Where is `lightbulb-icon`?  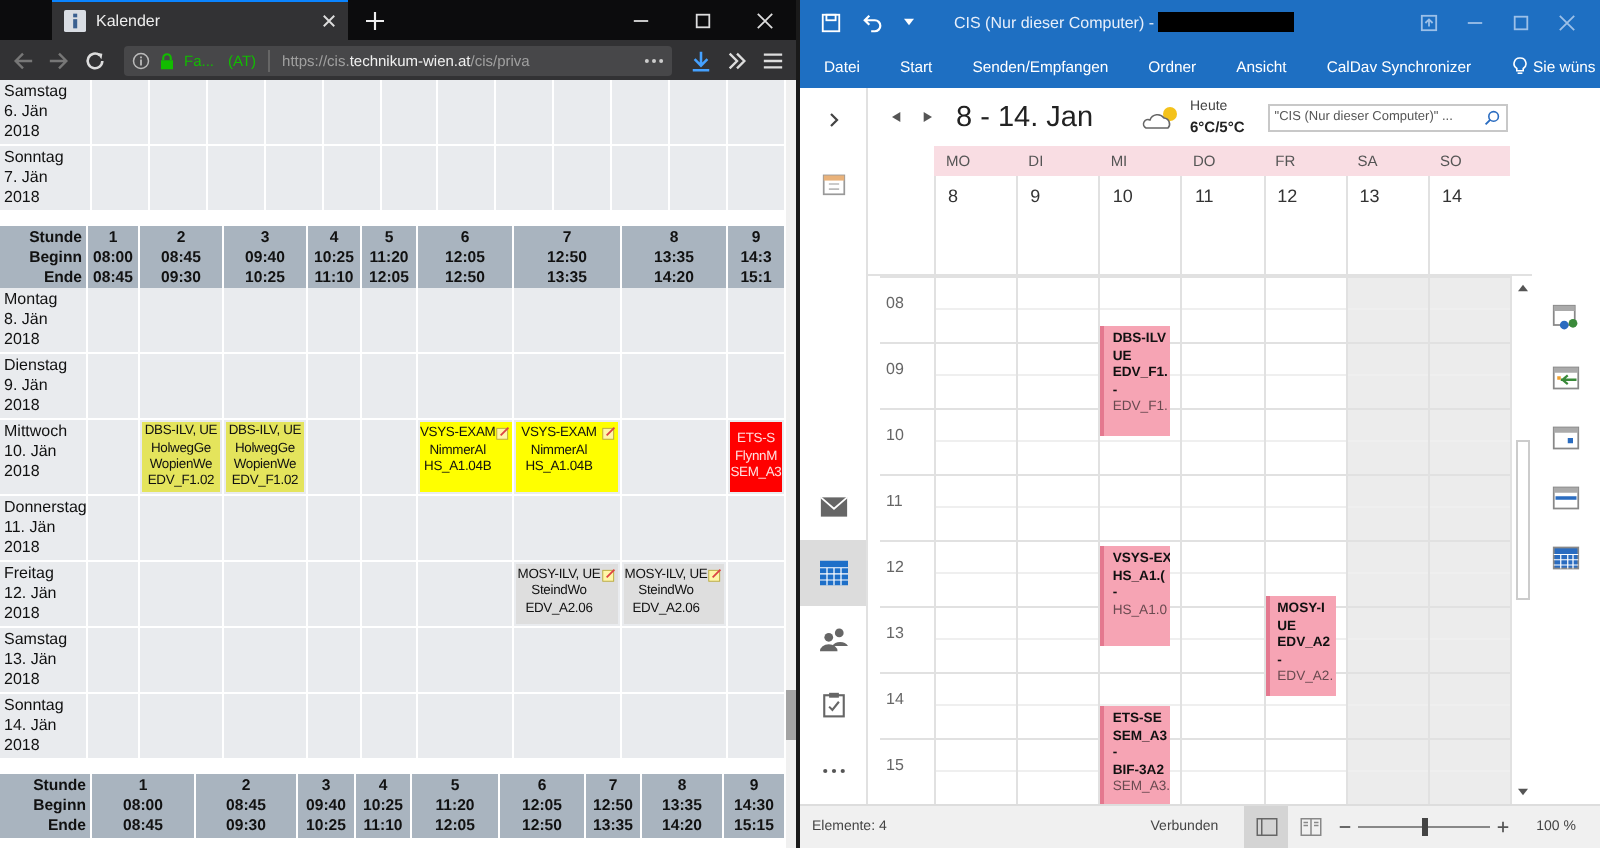
lightbulb-icon is located at coordinates (1519, 66).